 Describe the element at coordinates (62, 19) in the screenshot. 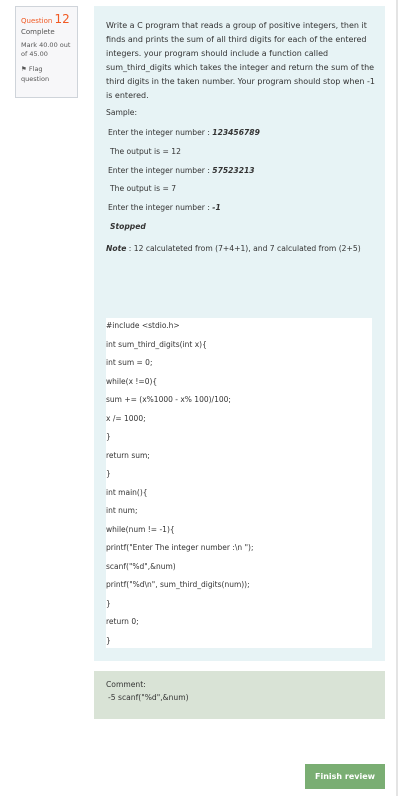

I see `question-number-value: 12` at that location.